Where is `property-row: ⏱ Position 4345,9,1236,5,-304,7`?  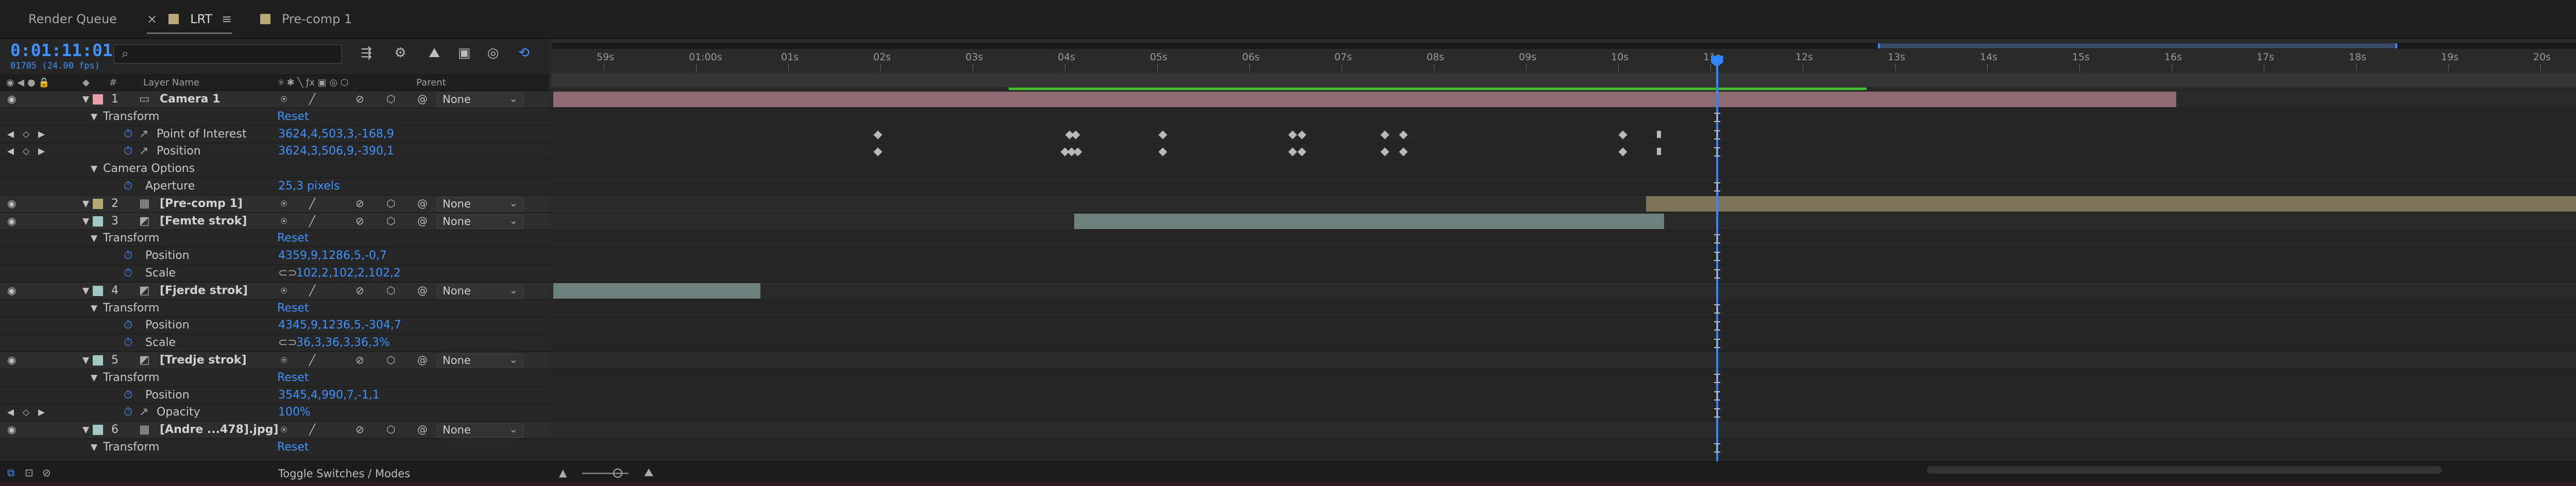
property-row: ⏱ Position 4345,9,1236,5,-304,7 is located at coordinates (274, 326).